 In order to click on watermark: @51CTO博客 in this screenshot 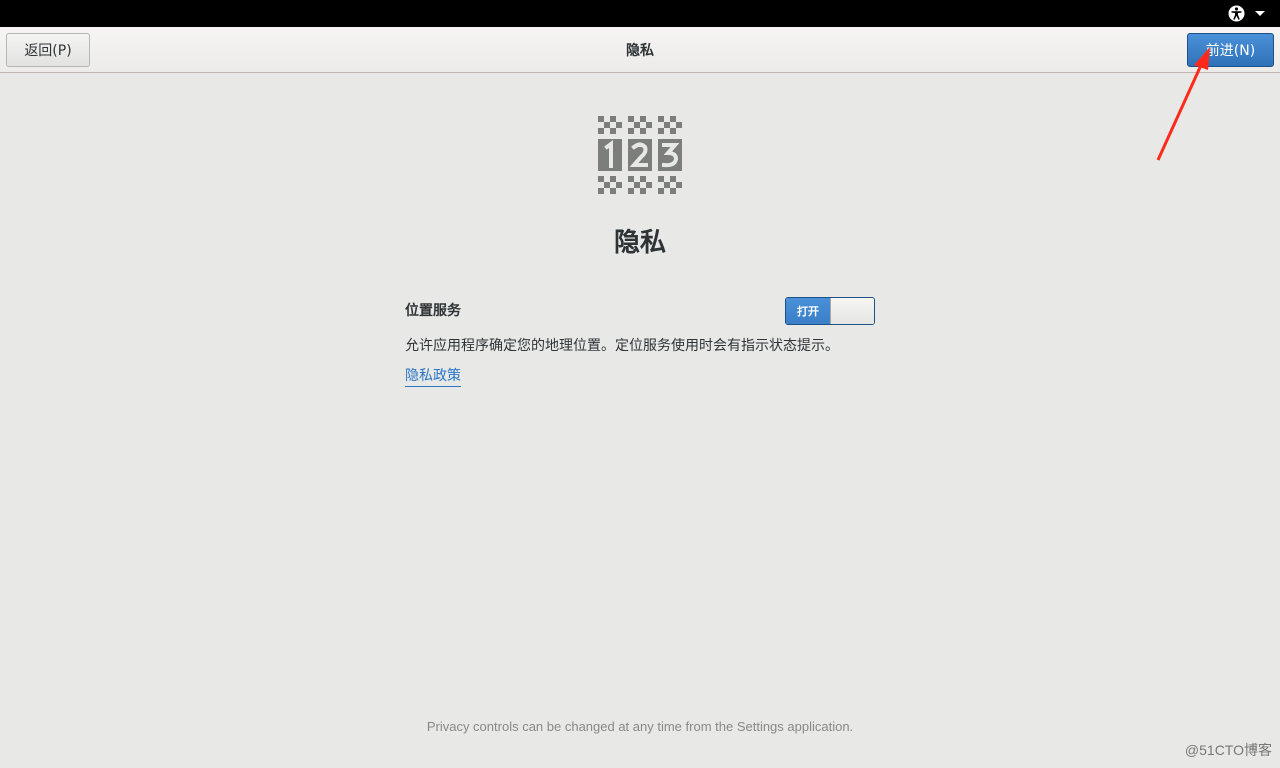, I will do `click(1228, 750)`.